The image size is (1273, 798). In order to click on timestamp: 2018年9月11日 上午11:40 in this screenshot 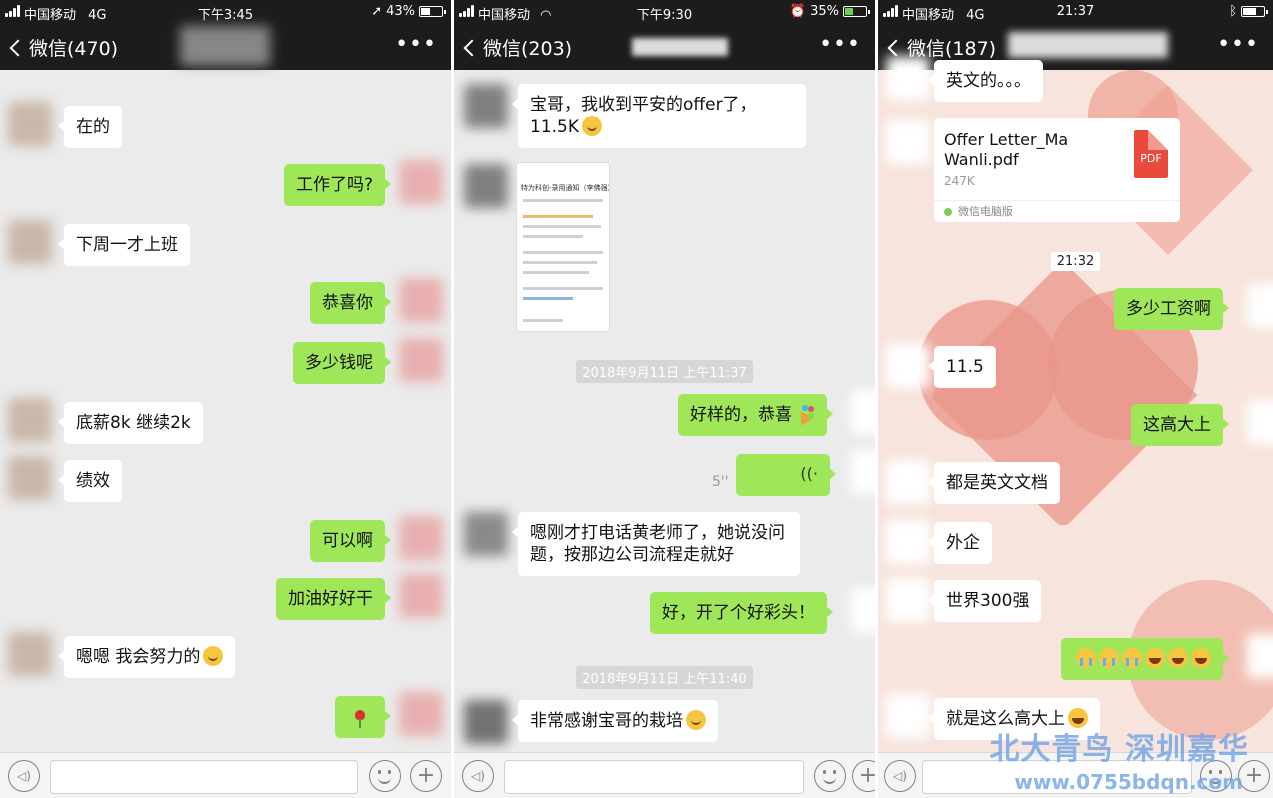, I will do `click(664, 677)`.